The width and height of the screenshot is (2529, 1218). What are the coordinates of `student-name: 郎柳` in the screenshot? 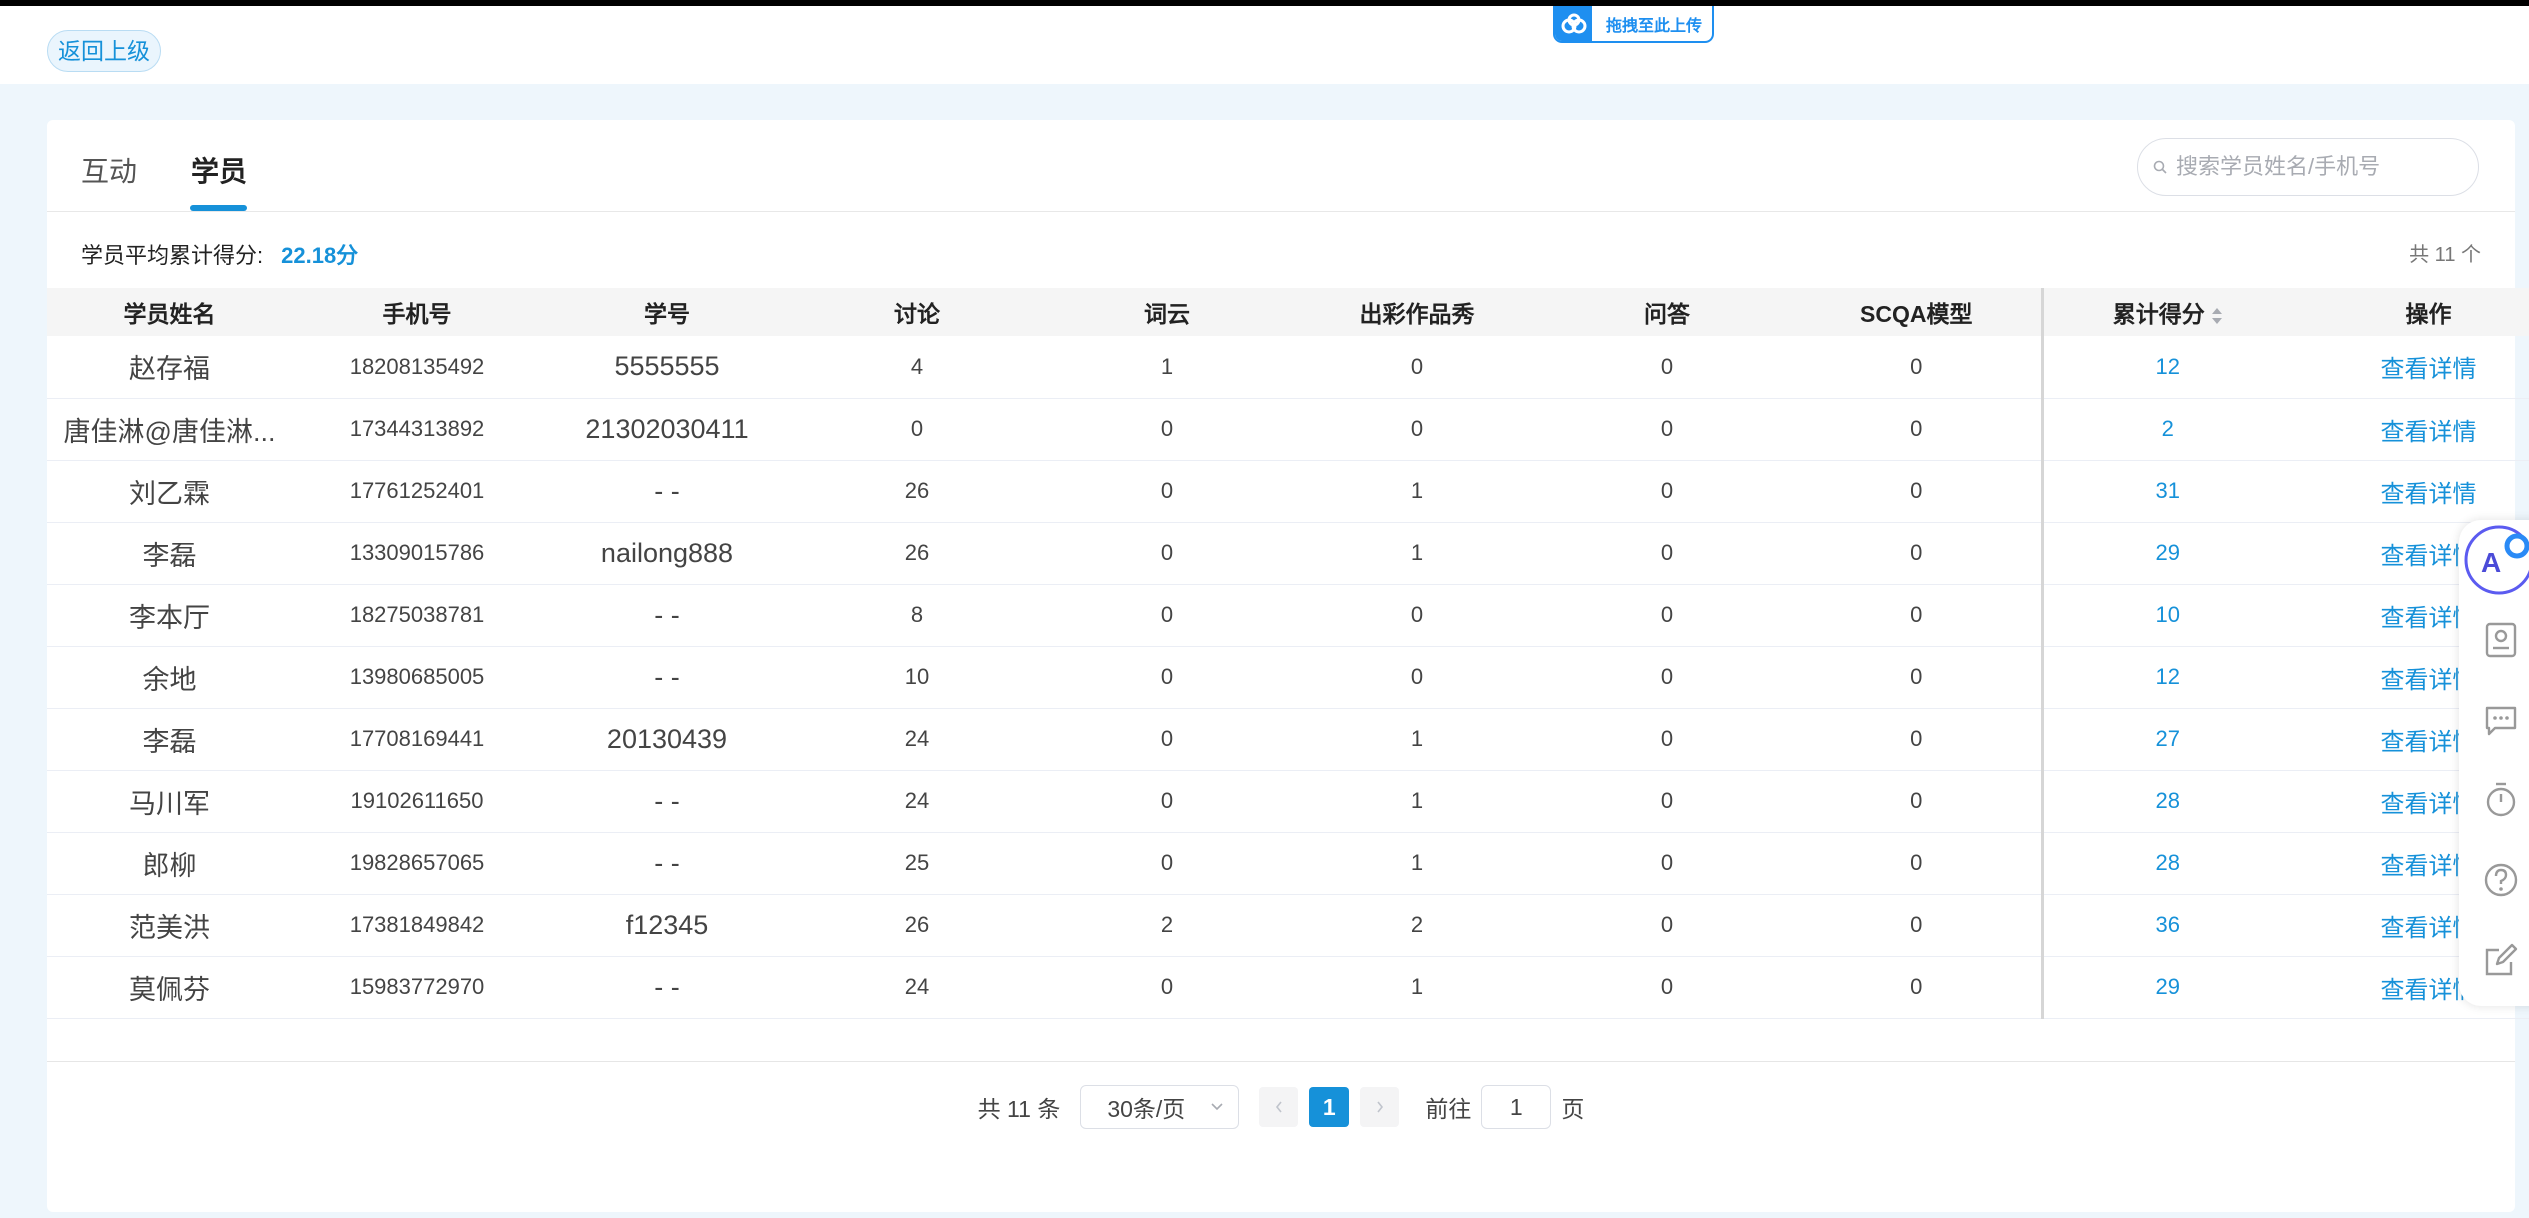 It's located at (169, 863).